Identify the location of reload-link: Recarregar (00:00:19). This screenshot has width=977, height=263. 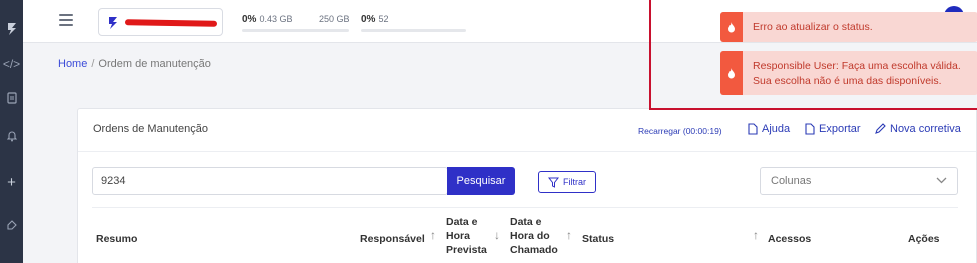
(680, 131).